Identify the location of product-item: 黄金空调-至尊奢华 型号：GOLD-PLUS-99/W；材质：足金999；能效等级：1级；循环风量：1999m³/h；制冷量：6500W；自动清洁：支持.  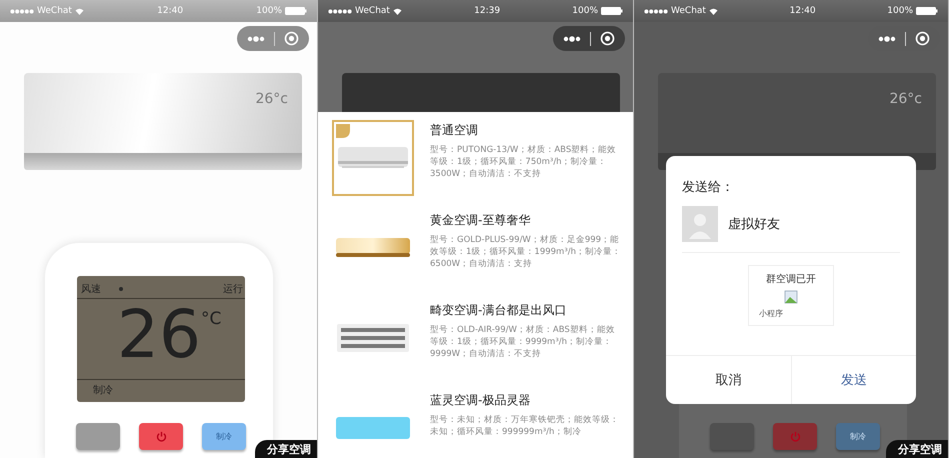
(477, 248).